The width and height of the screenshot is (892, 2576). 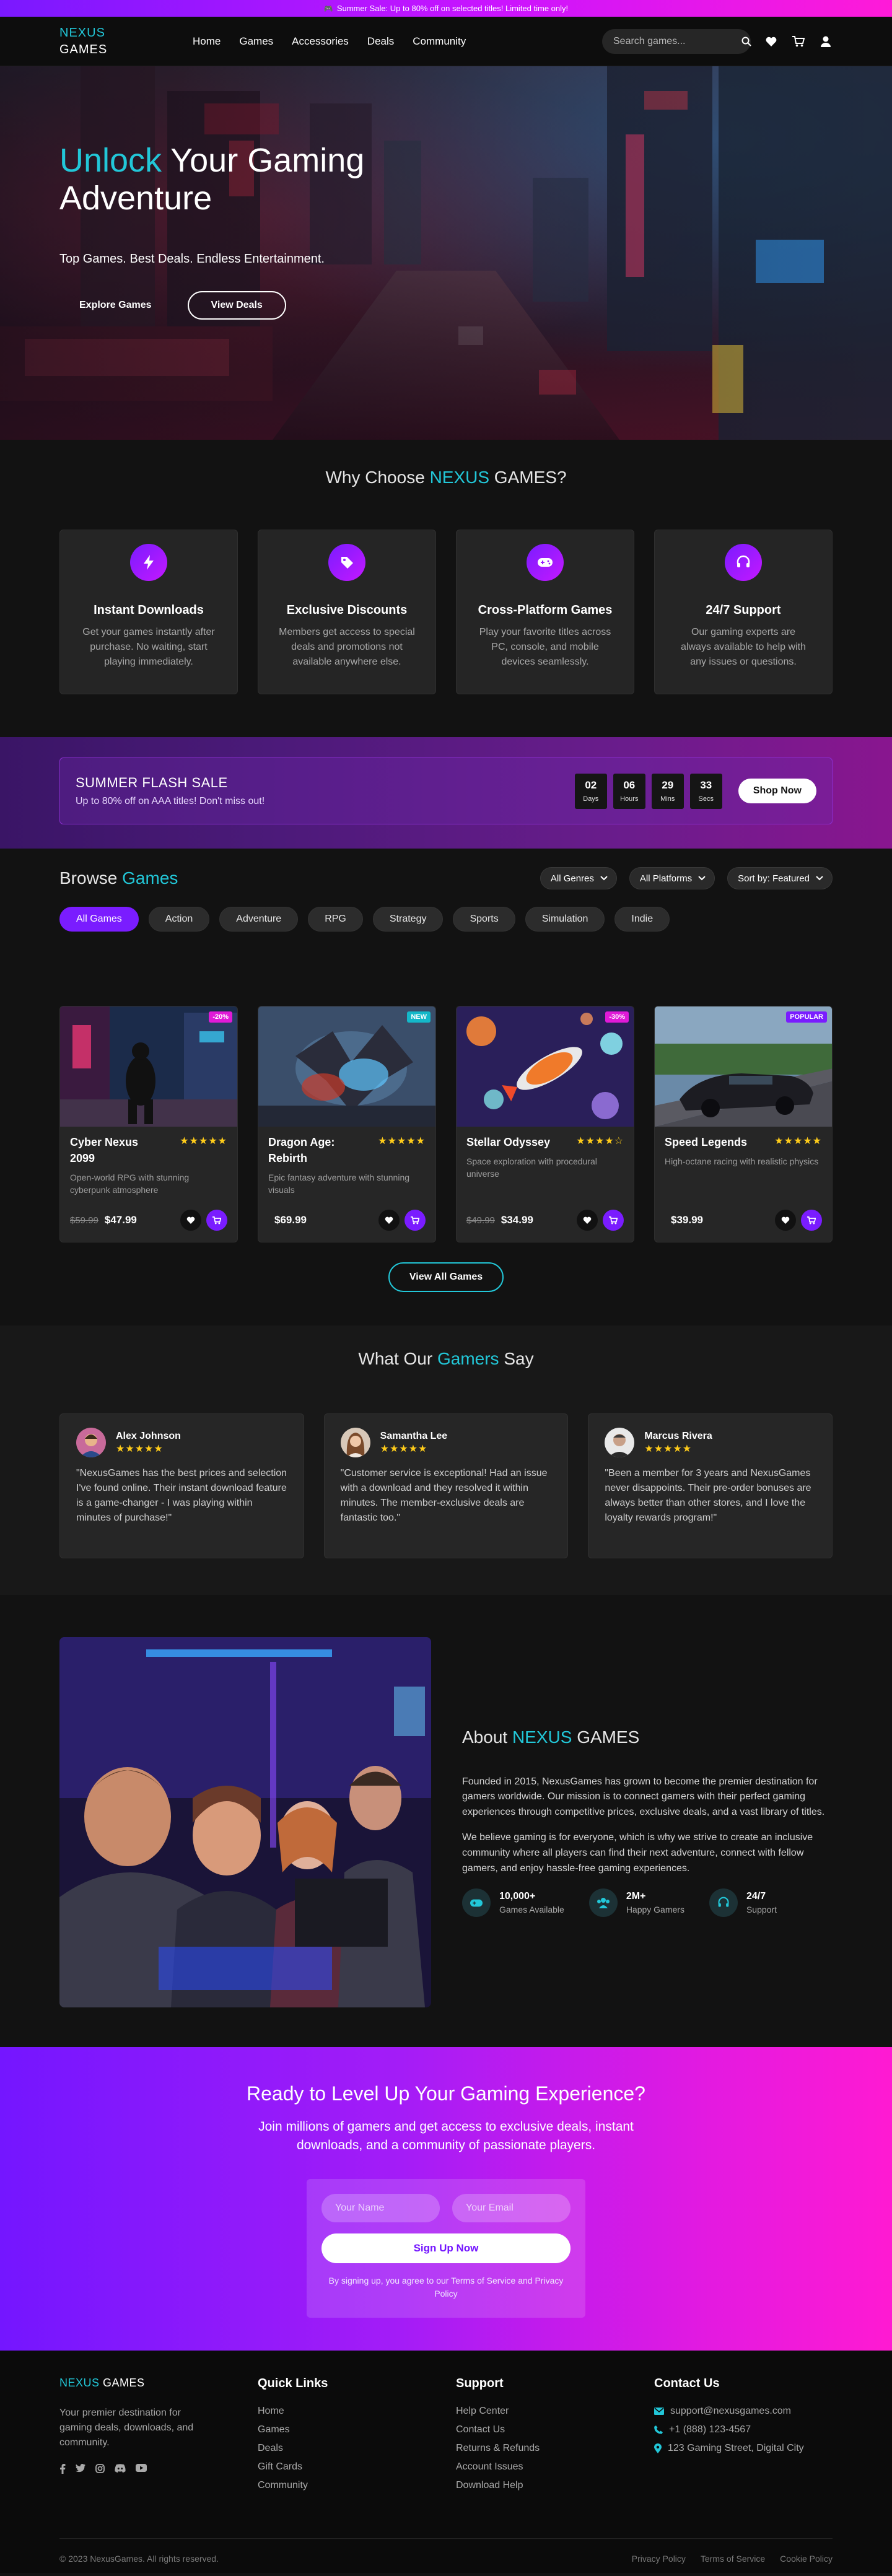 I want to click on category-simulation: Simulation, so click(x=565, y=919).